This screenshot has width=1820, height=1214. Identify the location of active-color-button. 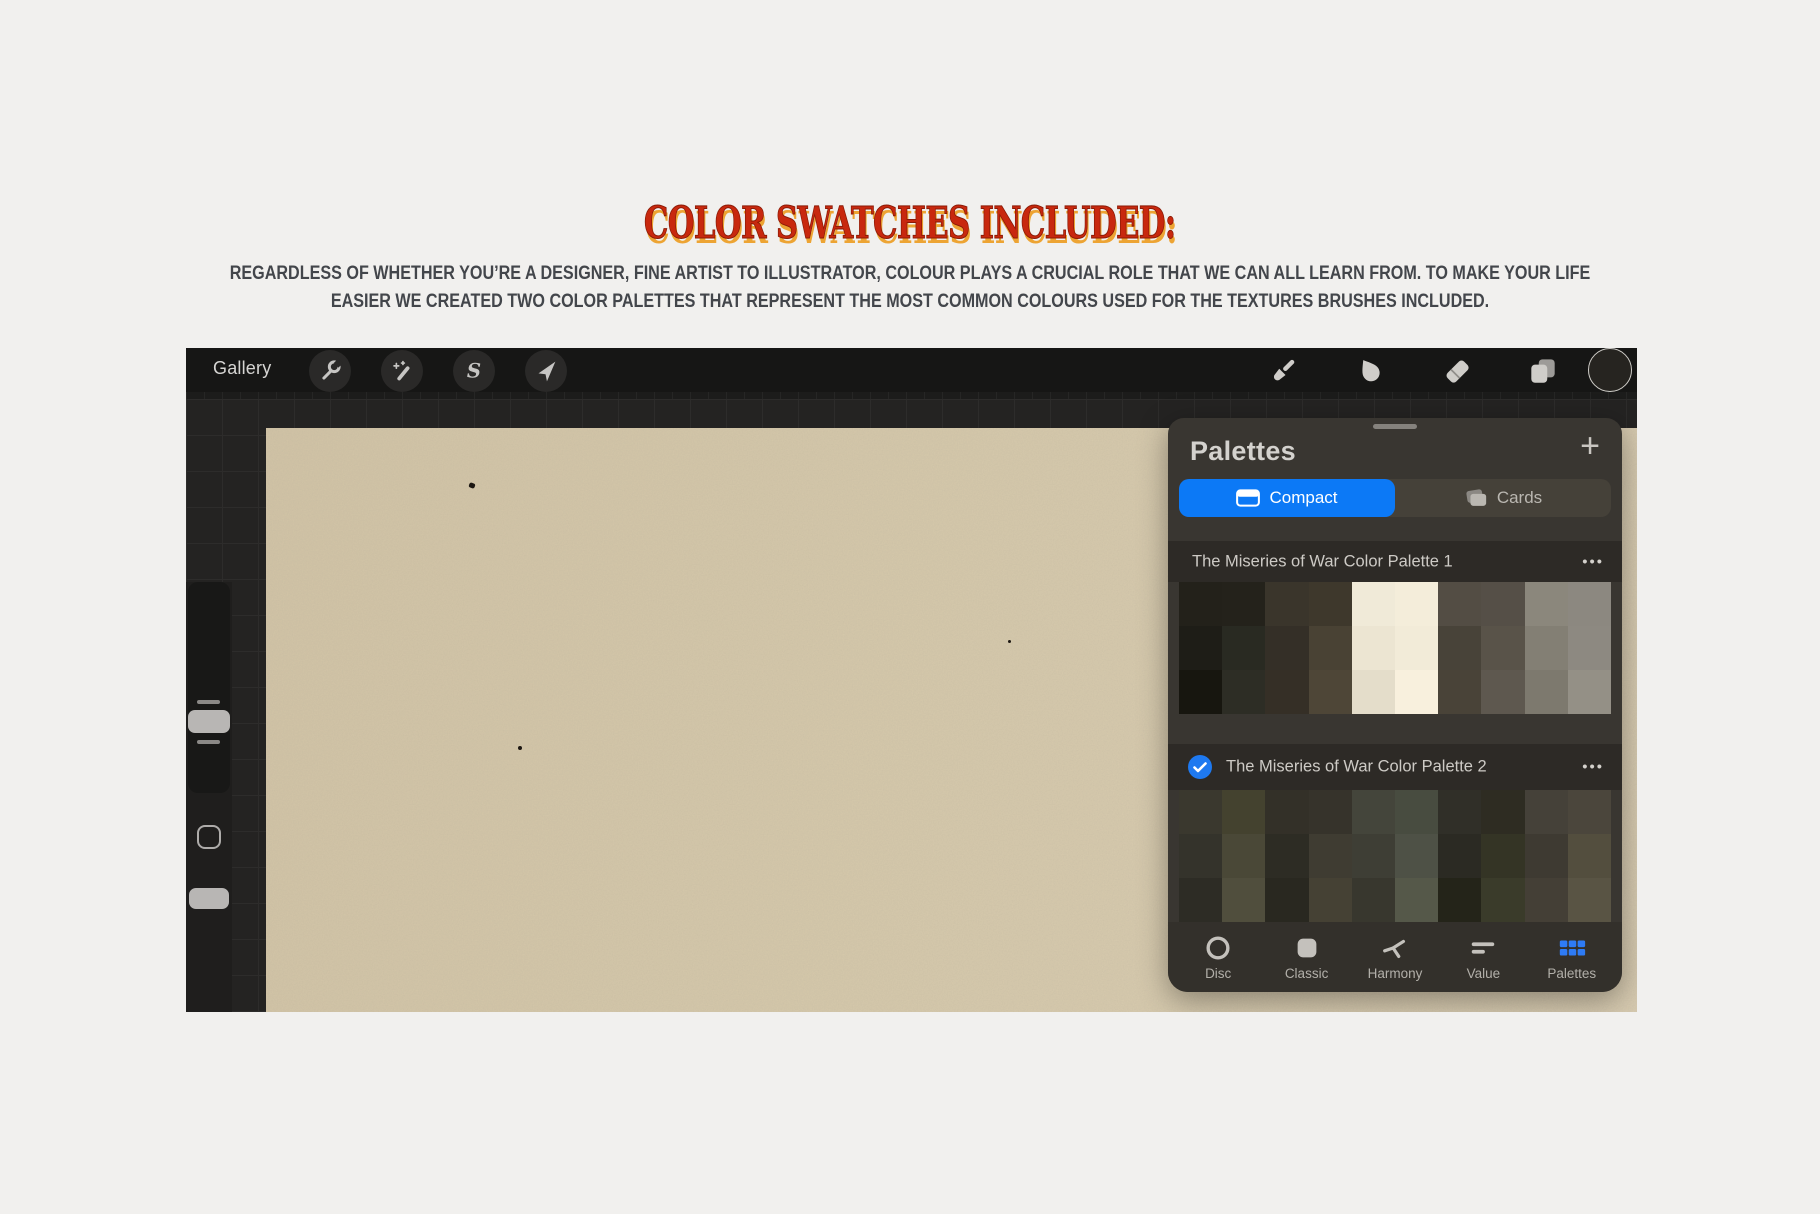
(1610, 370).